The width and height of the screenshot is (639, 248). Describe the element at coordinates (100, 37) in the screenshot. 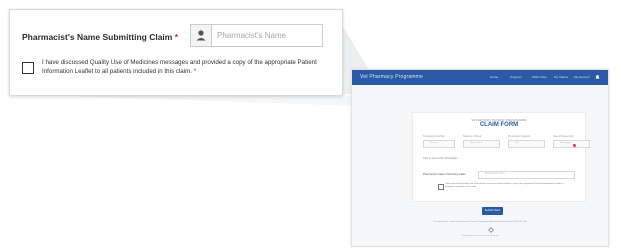

I see `pharmacist-name-label: Pharmacist's Name Submitting Claim *` at that location.